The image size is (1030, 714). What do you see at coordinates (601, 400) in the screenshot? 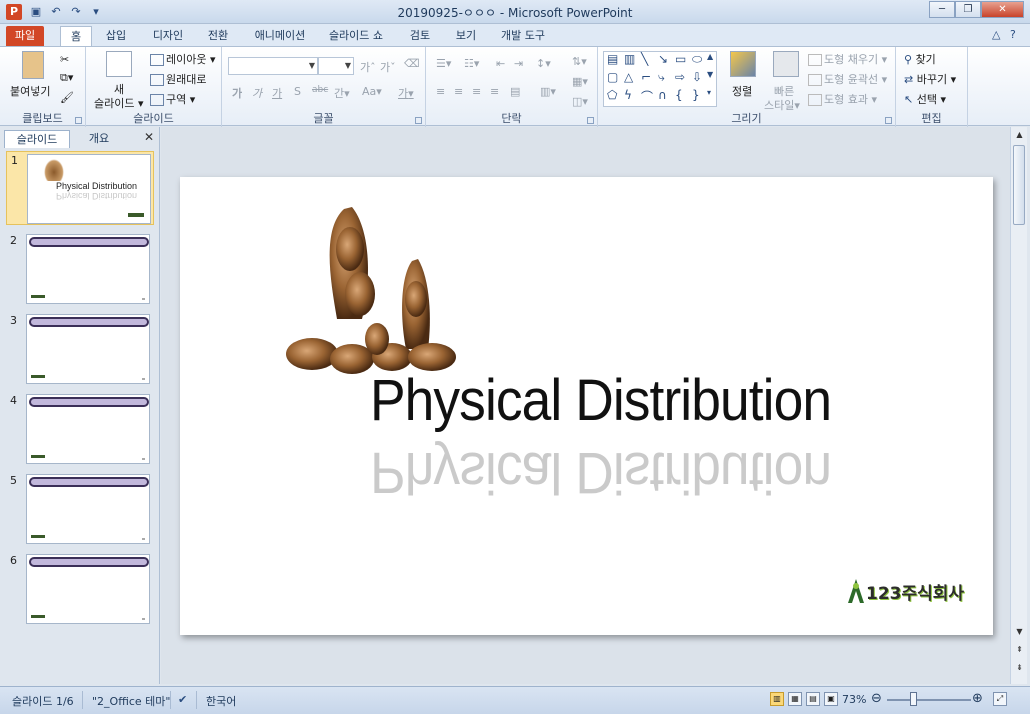
I see `slide-title: Physical Distribution` at bounding box center [601, 400].